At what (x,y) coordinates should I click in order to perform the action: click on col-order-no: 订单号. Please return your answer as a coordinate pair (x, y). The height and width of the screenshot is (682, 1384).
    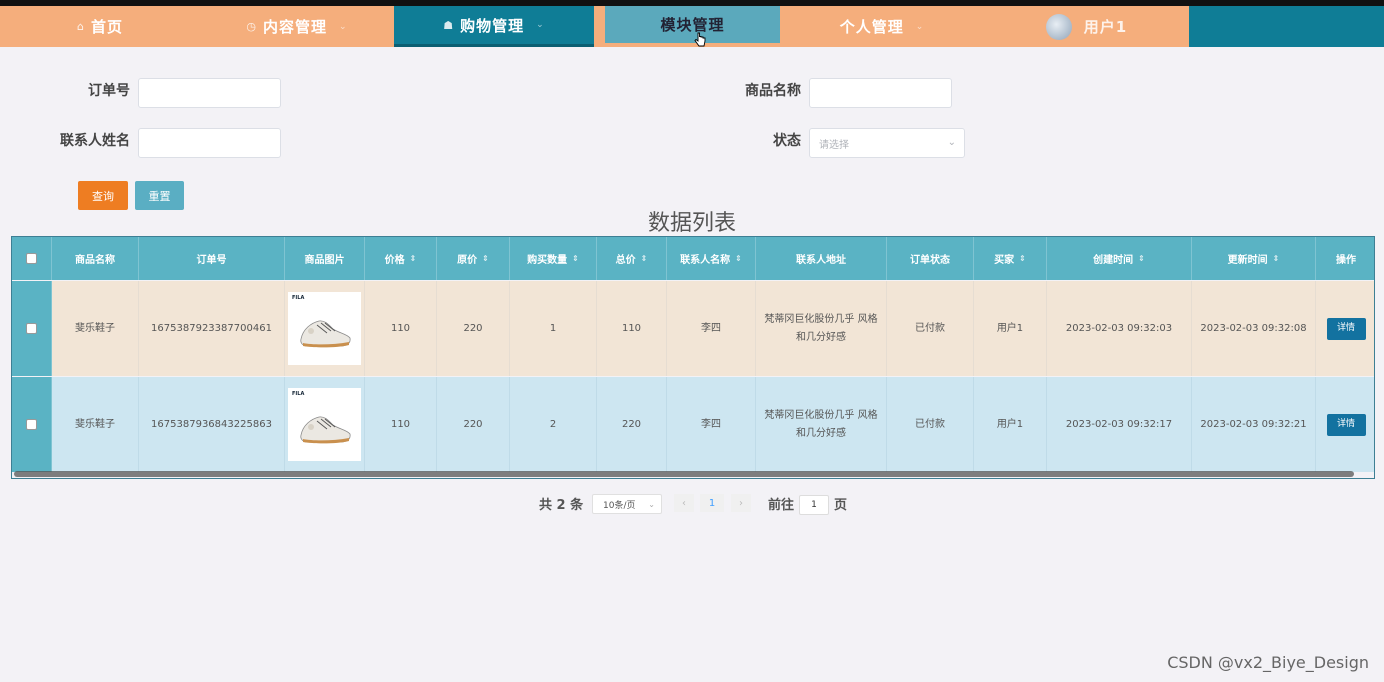
    Looking at the image, I should click on (212, 258).